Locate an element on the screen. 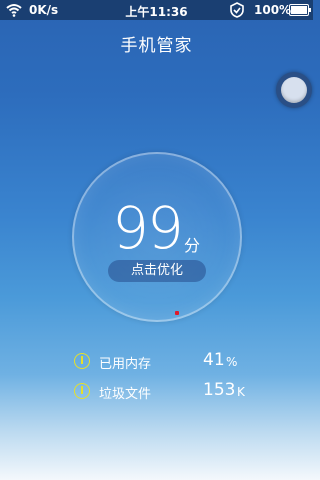 The image size is (320, 480). memory-usage-row: 已用内存 41 % is located at coordinates (174, 361).